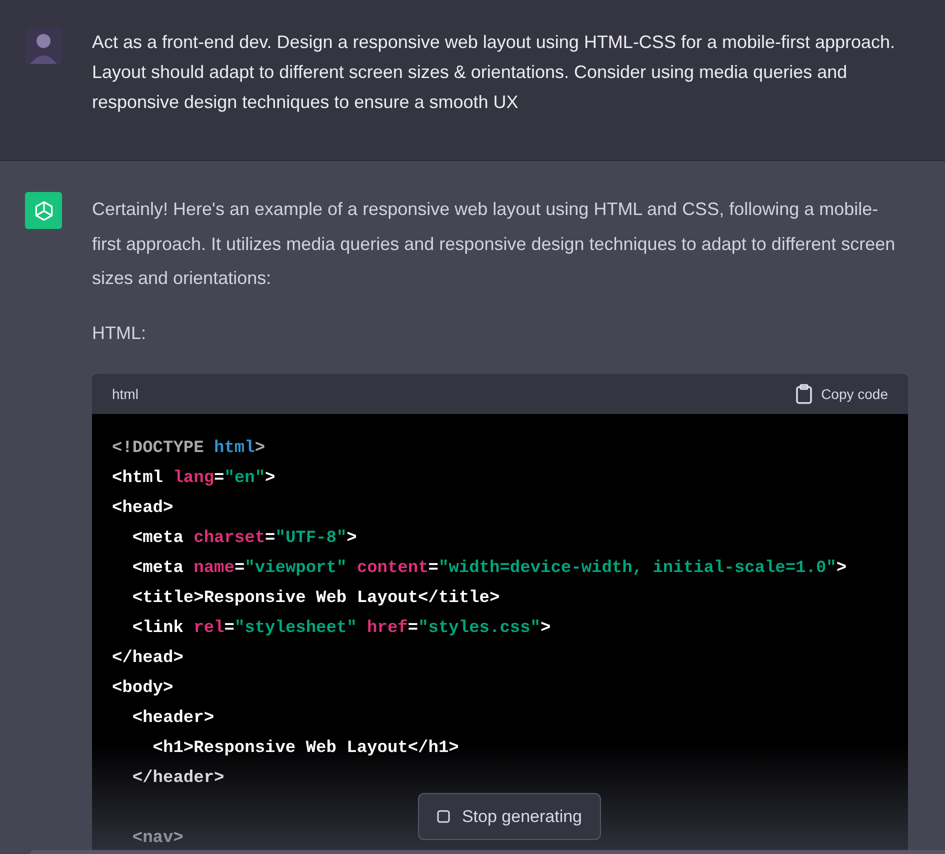 The width and height of the screenshot is (945, 854). Describe the element at coordinates (494, 72) in the screenshot. I see `user-message: Act as a front-end dev. Design a responsive web layout using HTML-CSS for a mobile-first approach. Layout should adapt to different screen sizes & orientations. Consider using media queries and responsive design techniques to ensure a smooth UX` at that location.